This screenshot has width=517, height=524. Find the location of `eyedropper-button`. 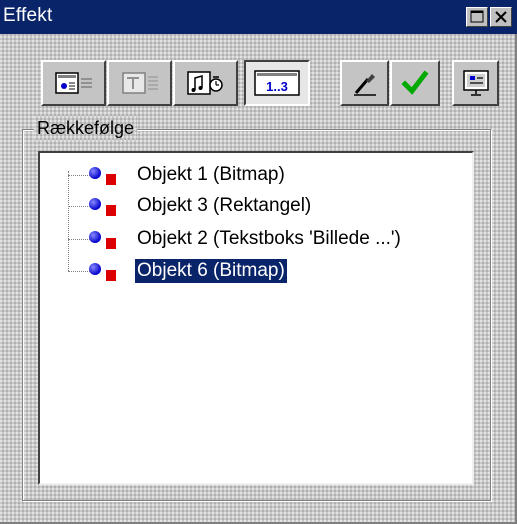

eyedropper-button is located at coordinates (364, 83).